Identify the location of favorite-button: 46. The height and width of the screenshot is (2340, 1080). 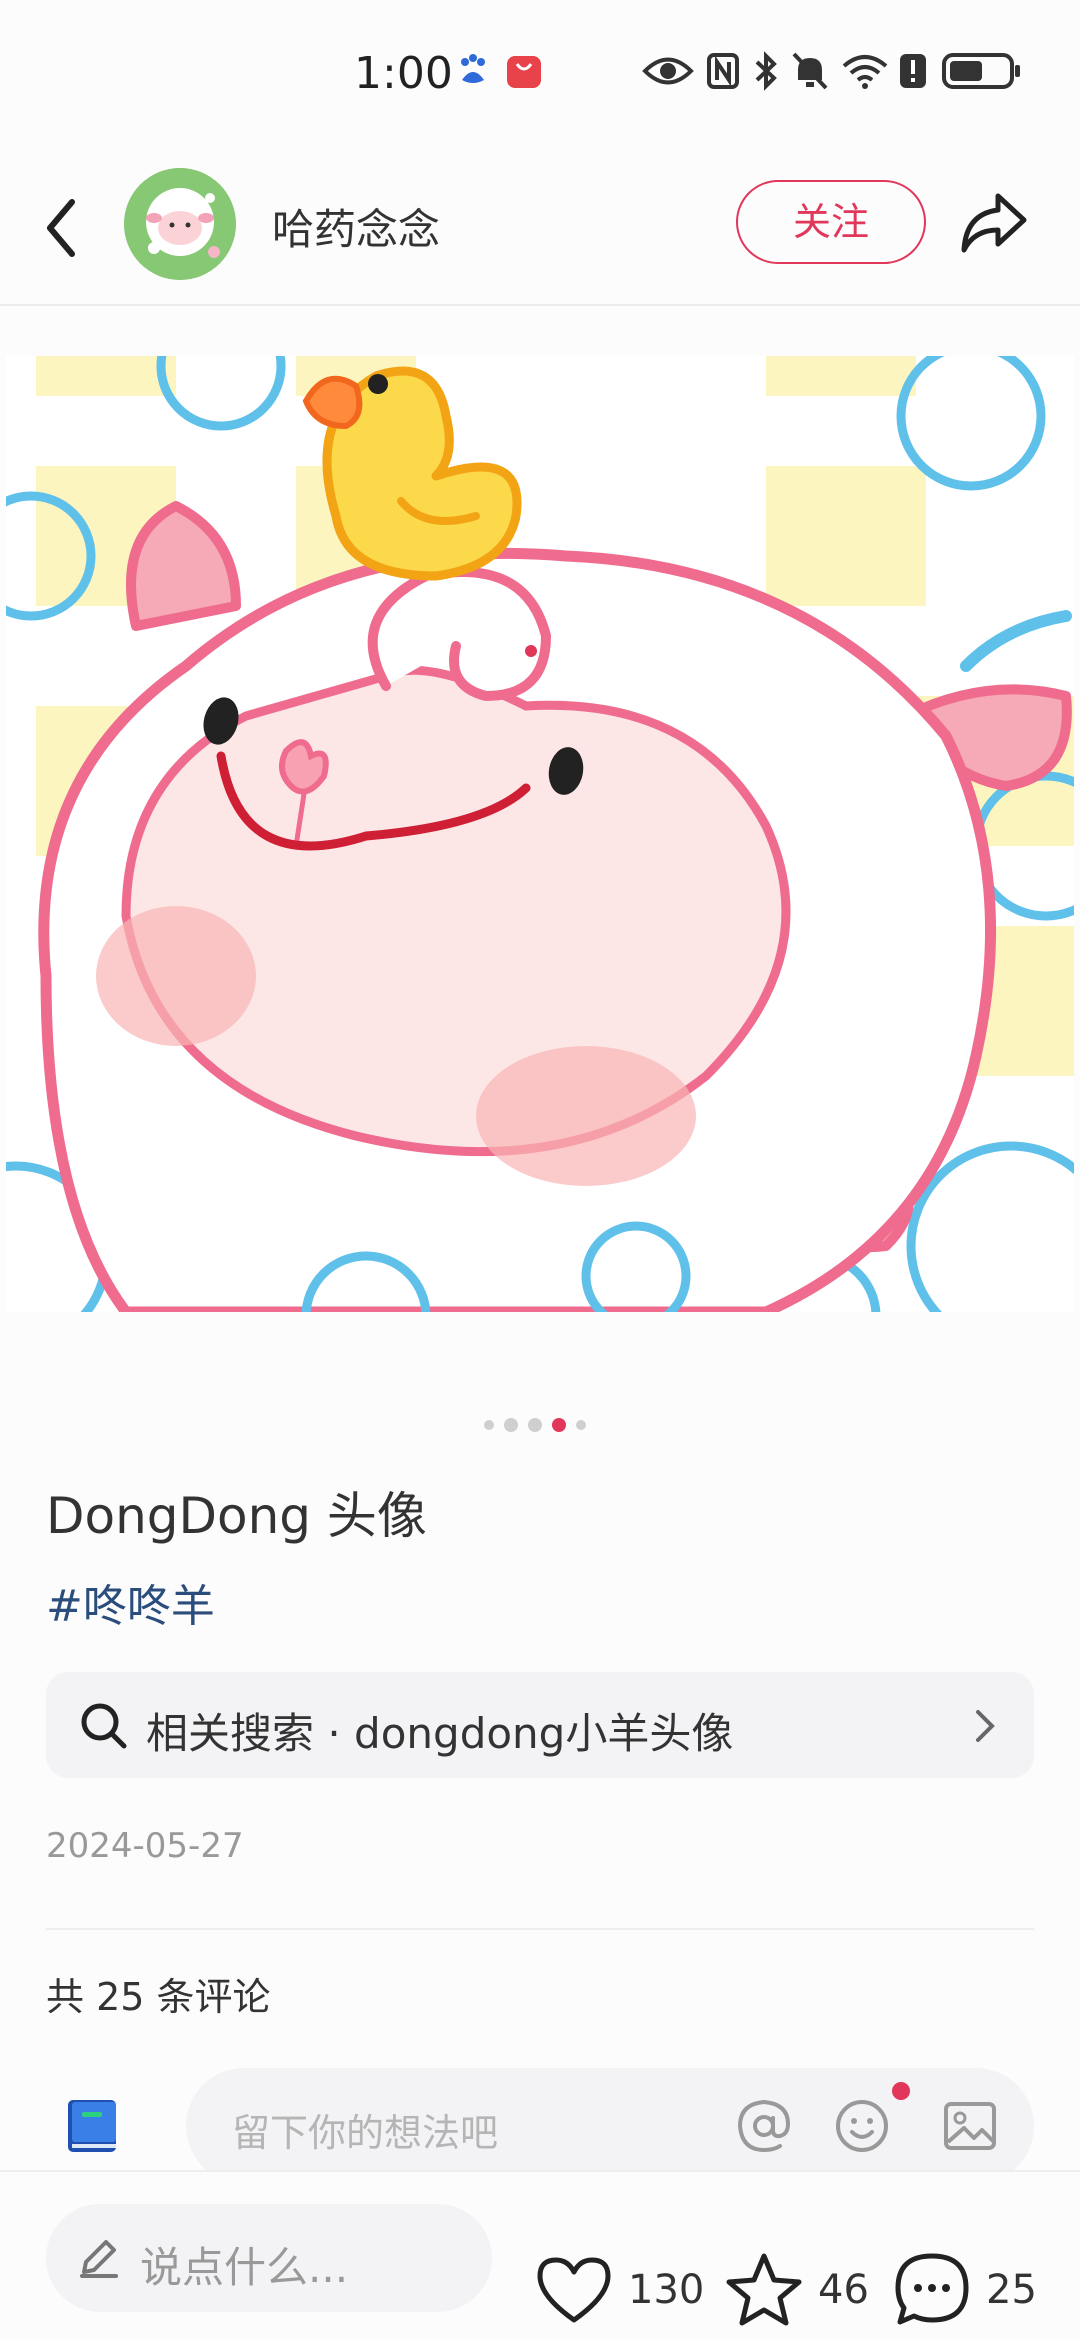
(796, 2290).